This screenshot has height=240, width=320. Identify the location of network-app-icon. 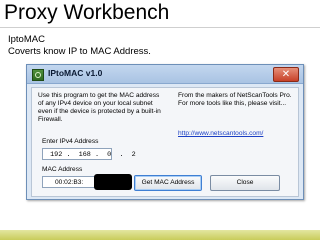
(38, 75).